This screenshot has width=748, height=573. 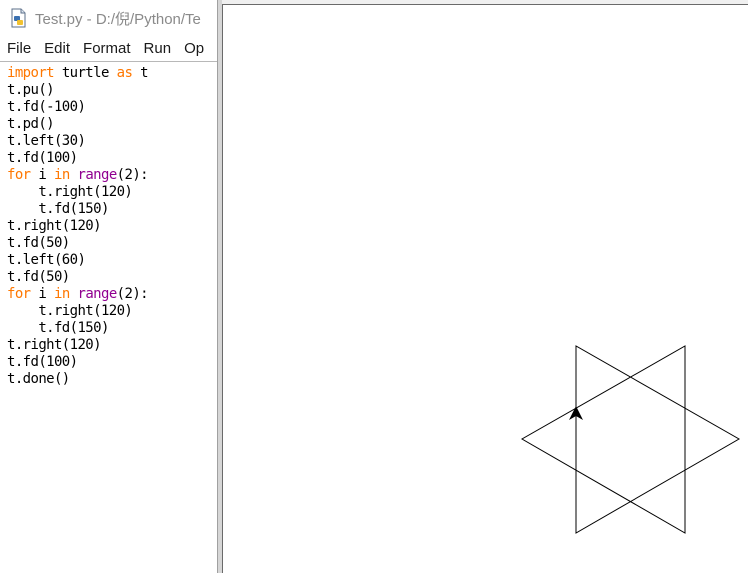 What do you see at coordinates (603, 439) in the screenshot?
I see `star-triangle-down` at bounding box center [603, 439].